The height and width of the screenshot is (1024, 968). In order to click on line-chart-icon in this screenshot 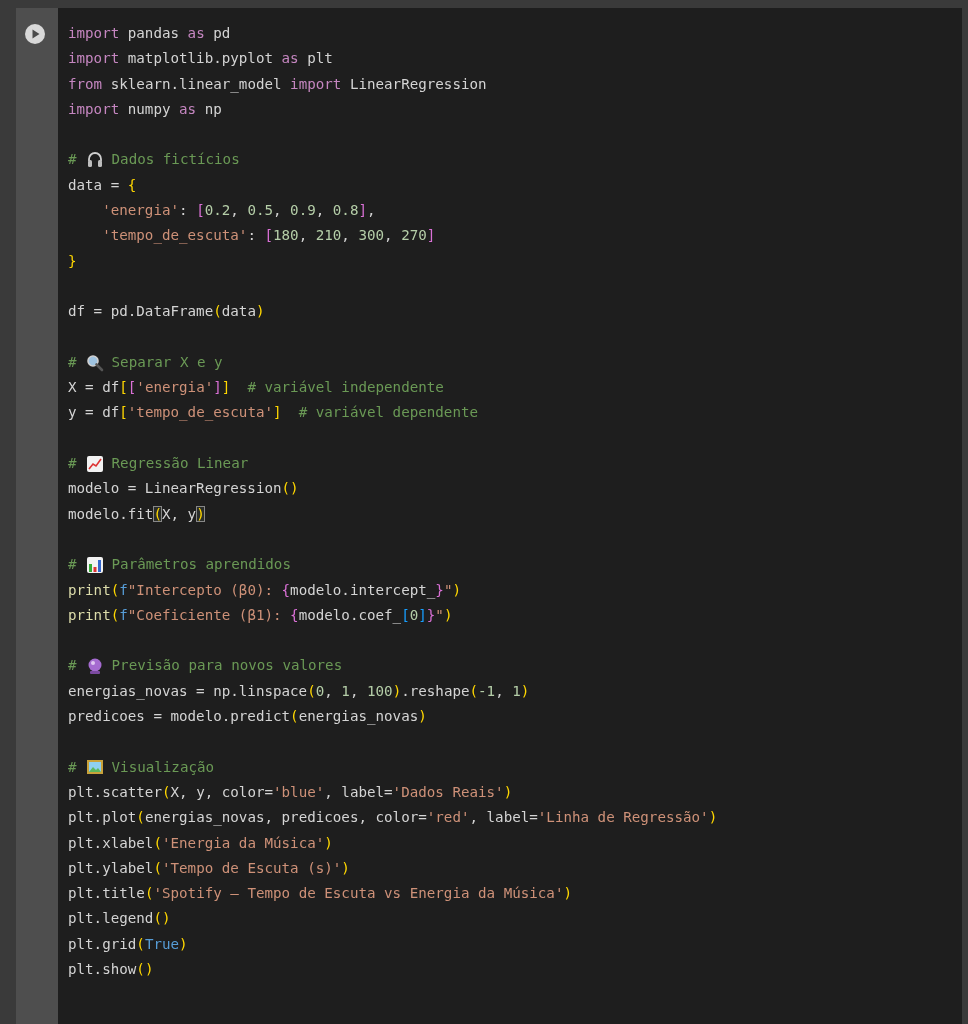, I will do `click(94, 463)`.